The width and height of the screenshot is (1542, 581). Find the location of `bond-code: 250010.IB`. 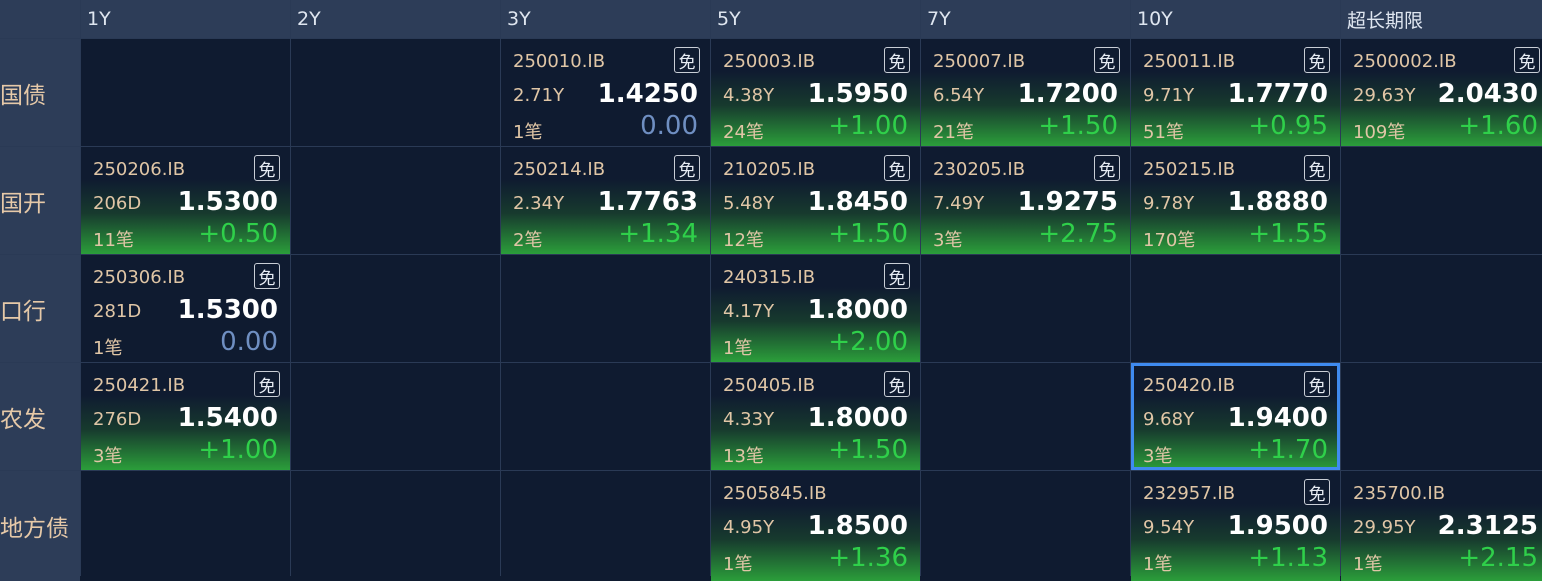

bond-code: 250010.IB is located at coordinates (559, 61).